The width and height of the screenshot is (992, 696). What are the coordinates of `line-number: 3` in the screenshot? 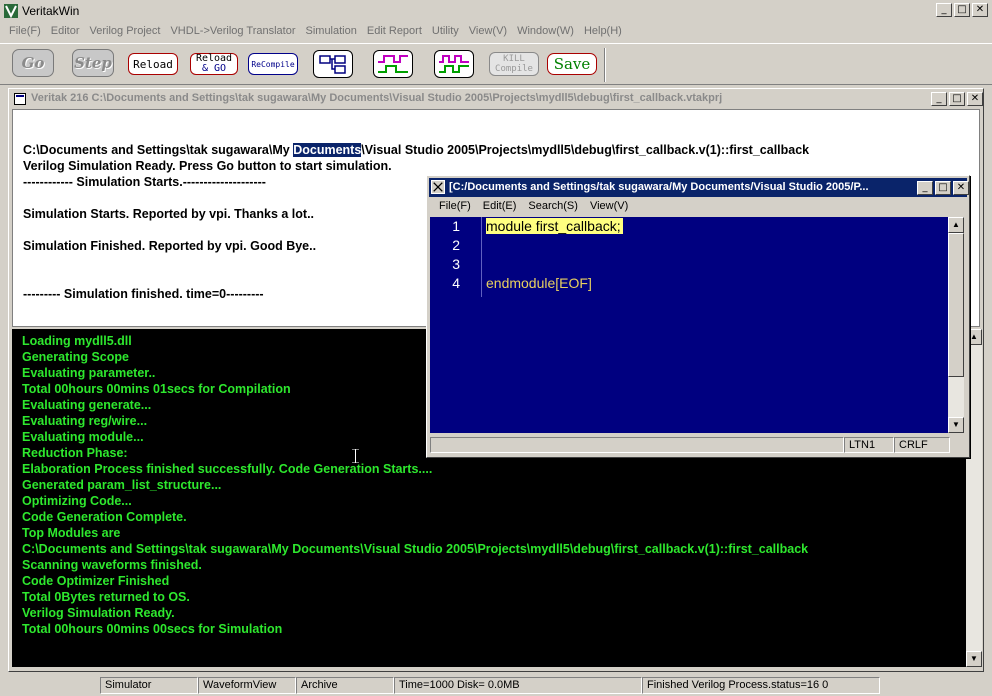 It's located at (456, 264).